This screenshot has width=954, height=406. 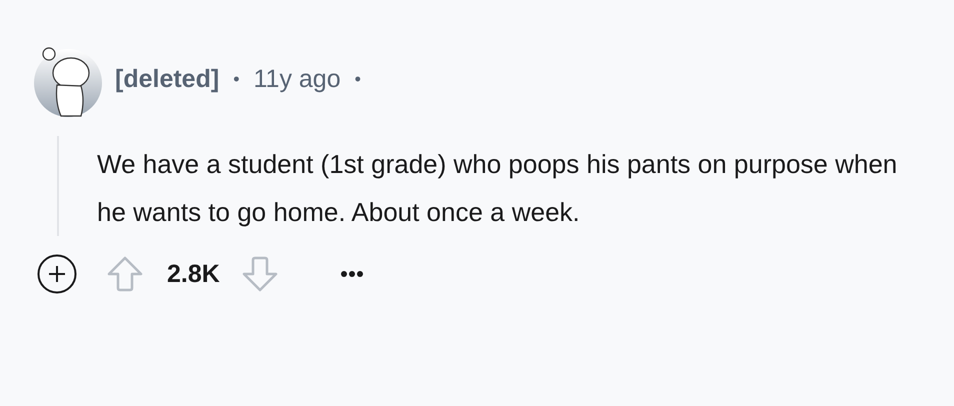 I want to click on vote-score: 2.8K, so click(x=193, y=274).